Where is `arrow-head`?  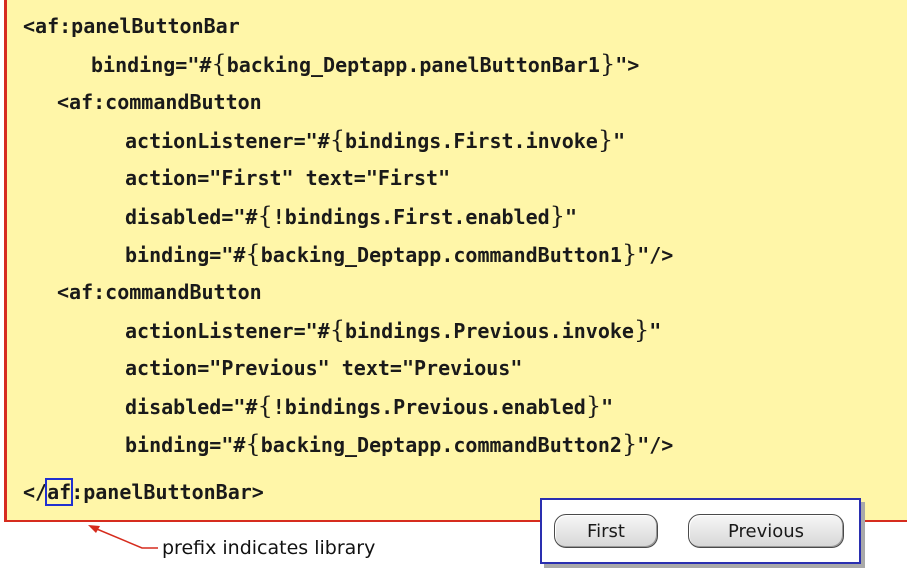
arrow-head is located at coordinates (94, 529).